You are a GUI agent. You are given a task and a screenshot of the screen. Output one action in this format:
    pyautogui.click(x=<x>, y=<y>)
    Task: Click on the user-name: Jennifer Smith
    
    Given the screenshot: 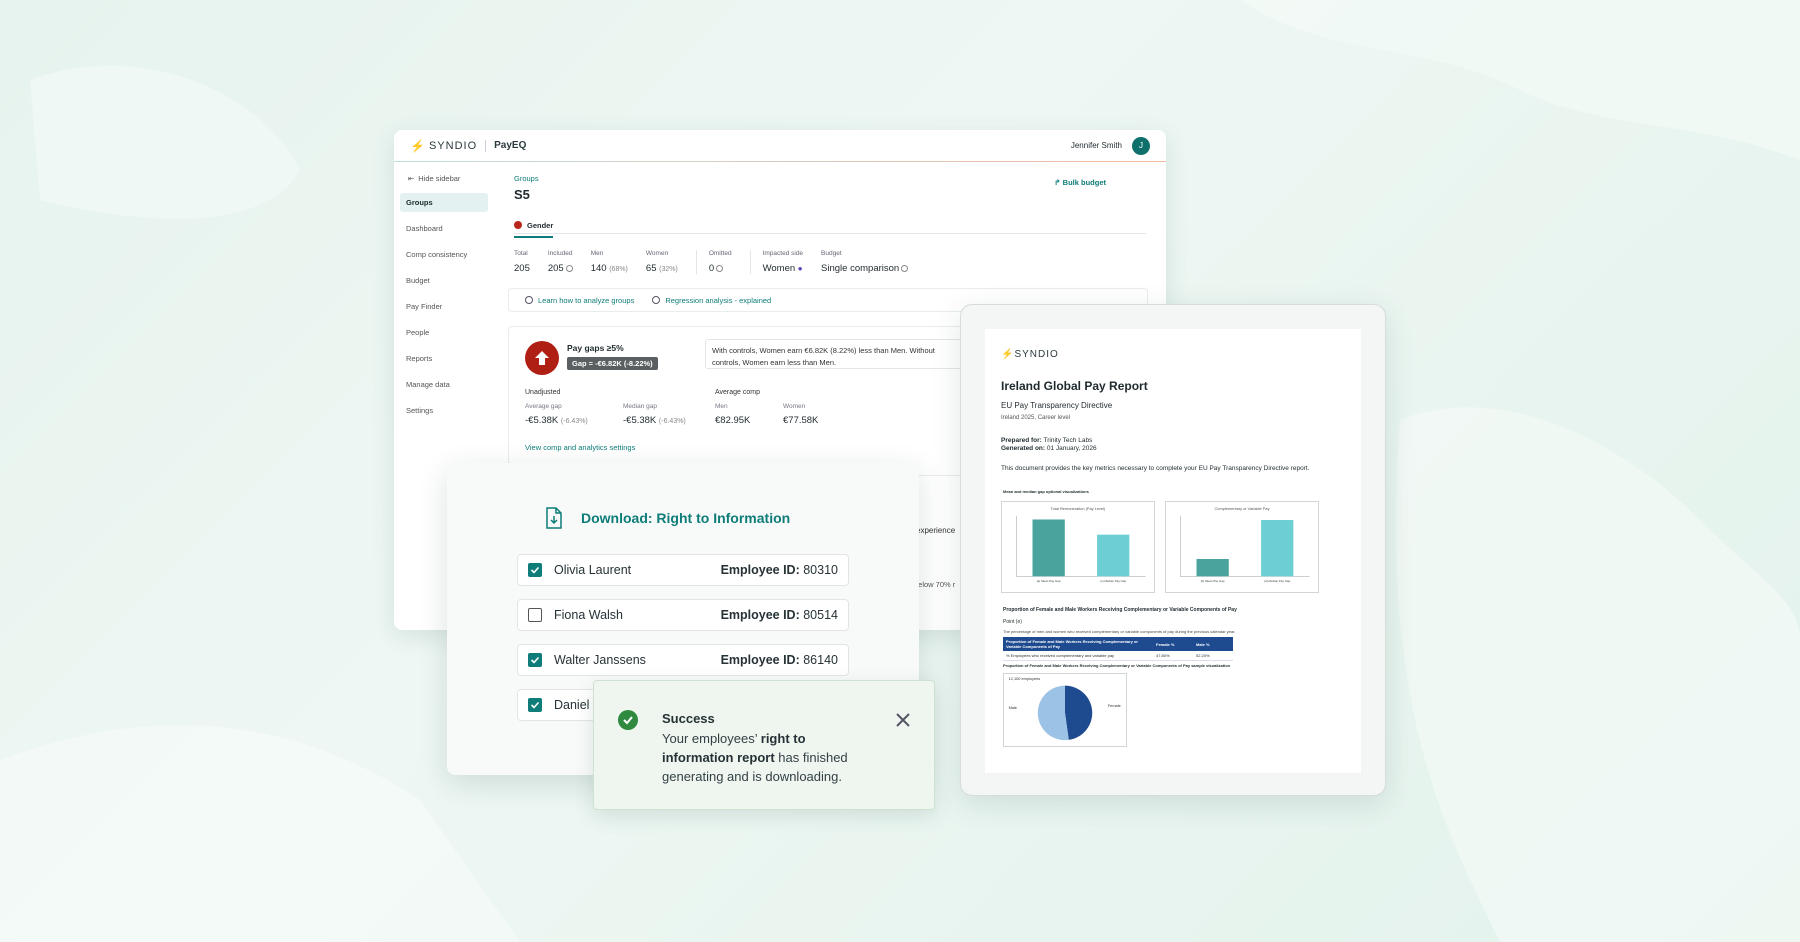 What is the action you would take?
    pyautogui.click(x=1096, y=145)
    